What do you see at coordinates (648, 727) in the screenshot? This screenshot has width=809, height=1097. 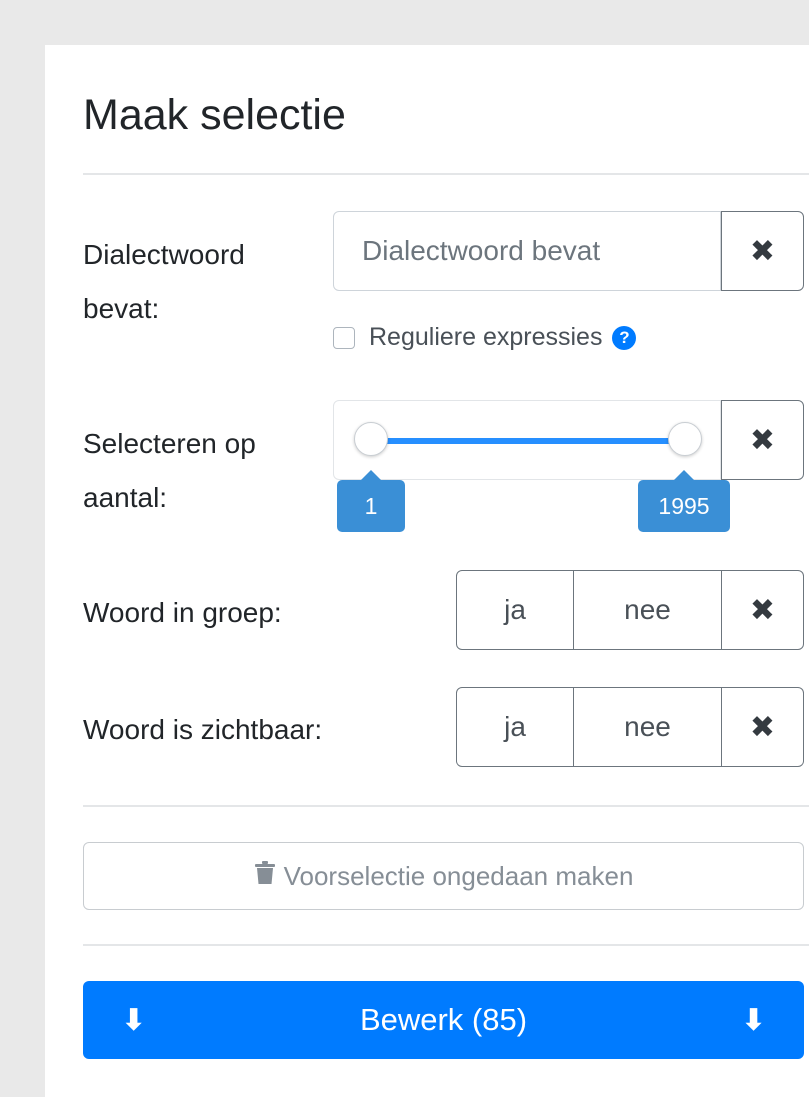 I see `zichtbaar-nee-button: nee` at bounding box center [648, 727].